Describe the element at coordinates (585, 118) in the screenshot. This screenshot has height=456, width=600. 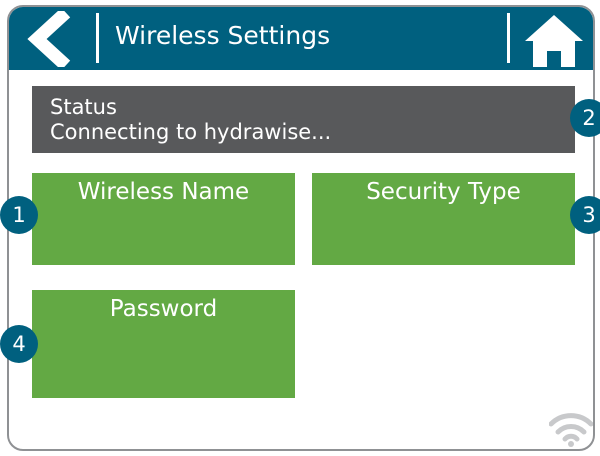
I see `callout-2: 2` at that location.